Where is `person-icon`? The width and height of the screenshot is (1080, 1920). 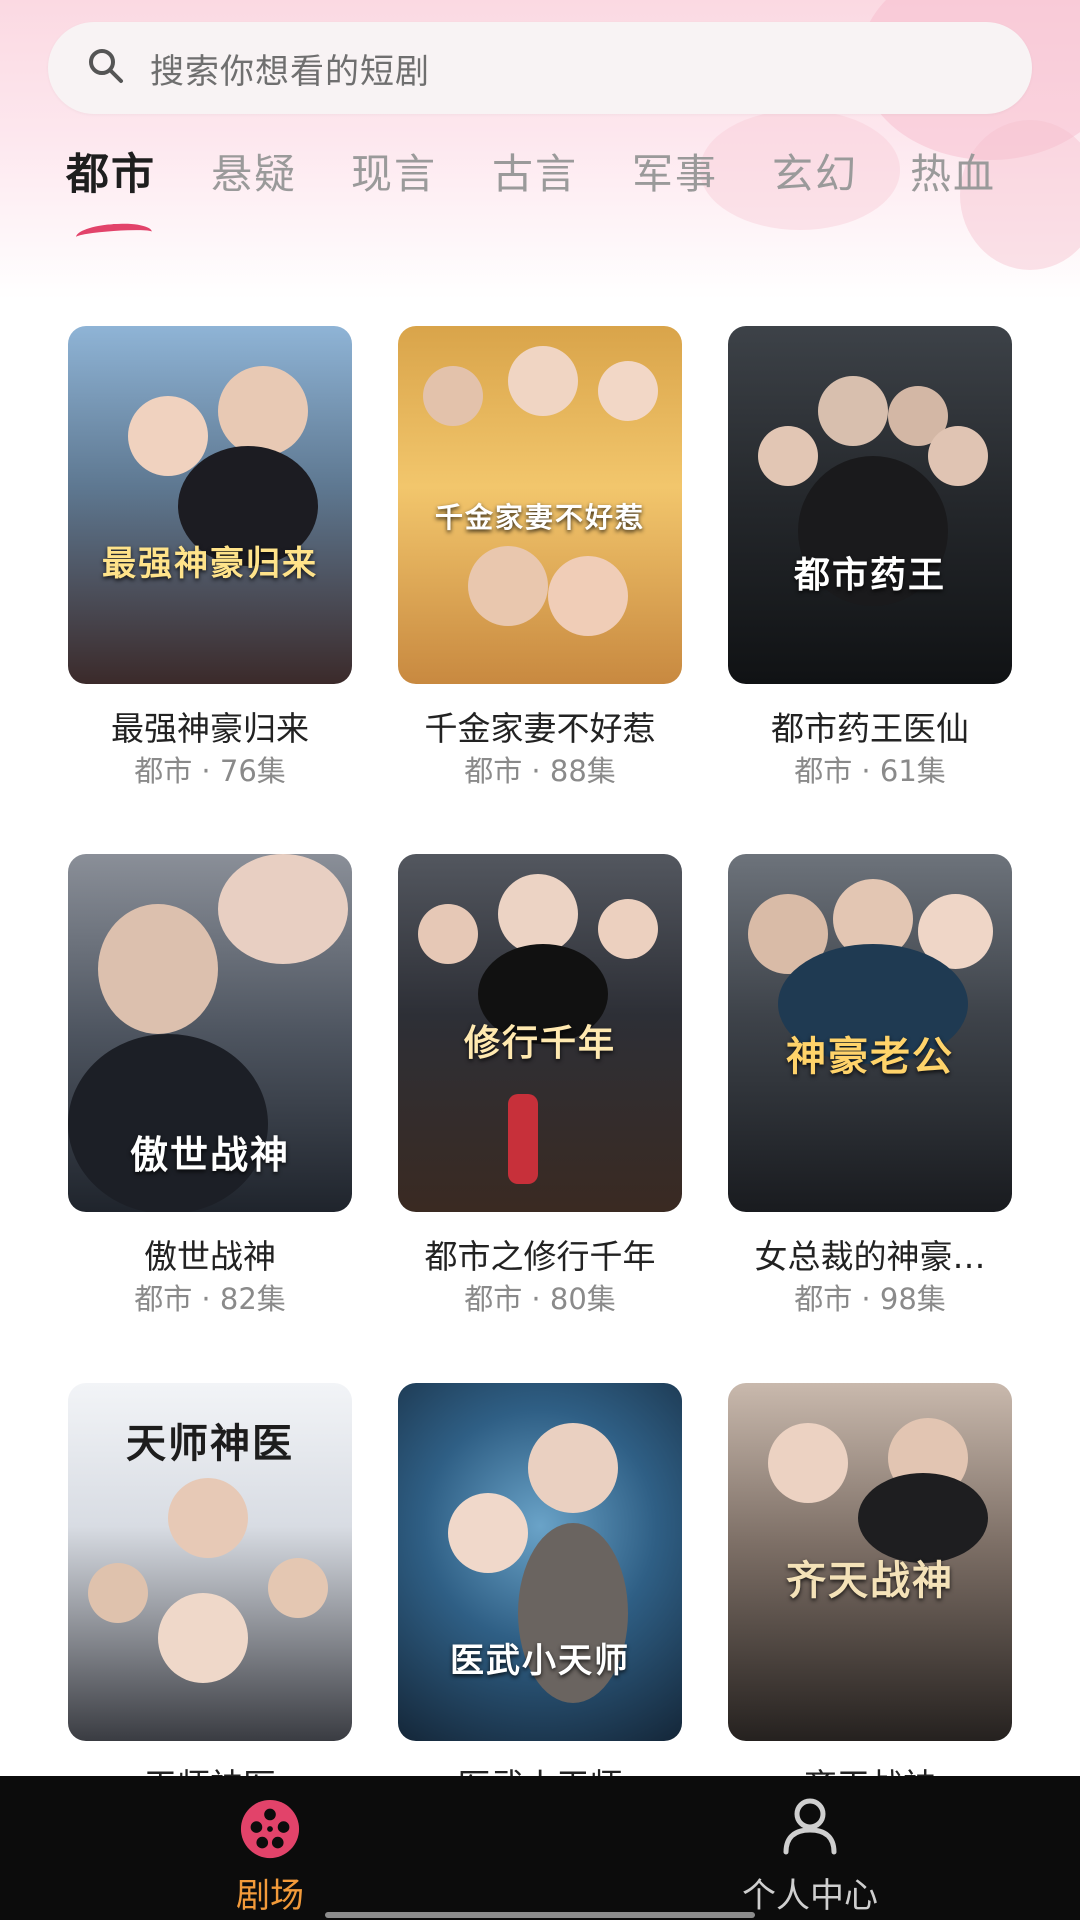
person-icon is located at coordinates (810, 1826).